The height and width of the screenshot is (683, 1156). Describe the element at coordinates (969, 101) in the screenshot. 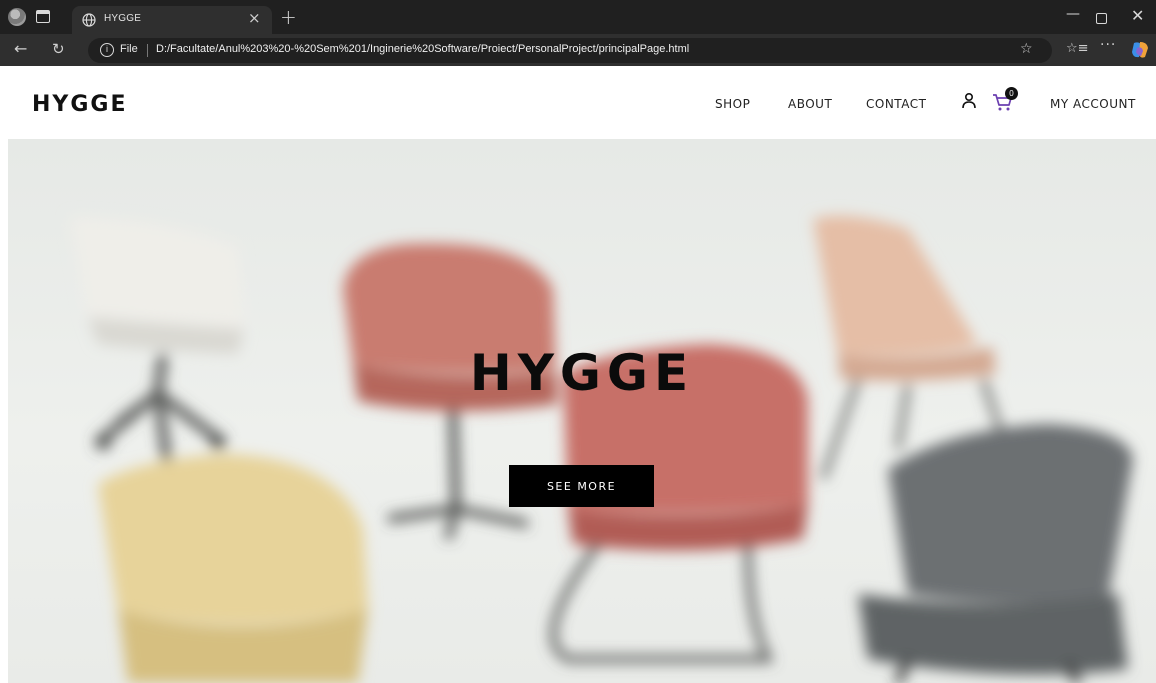

I see `user-icon` at that location.